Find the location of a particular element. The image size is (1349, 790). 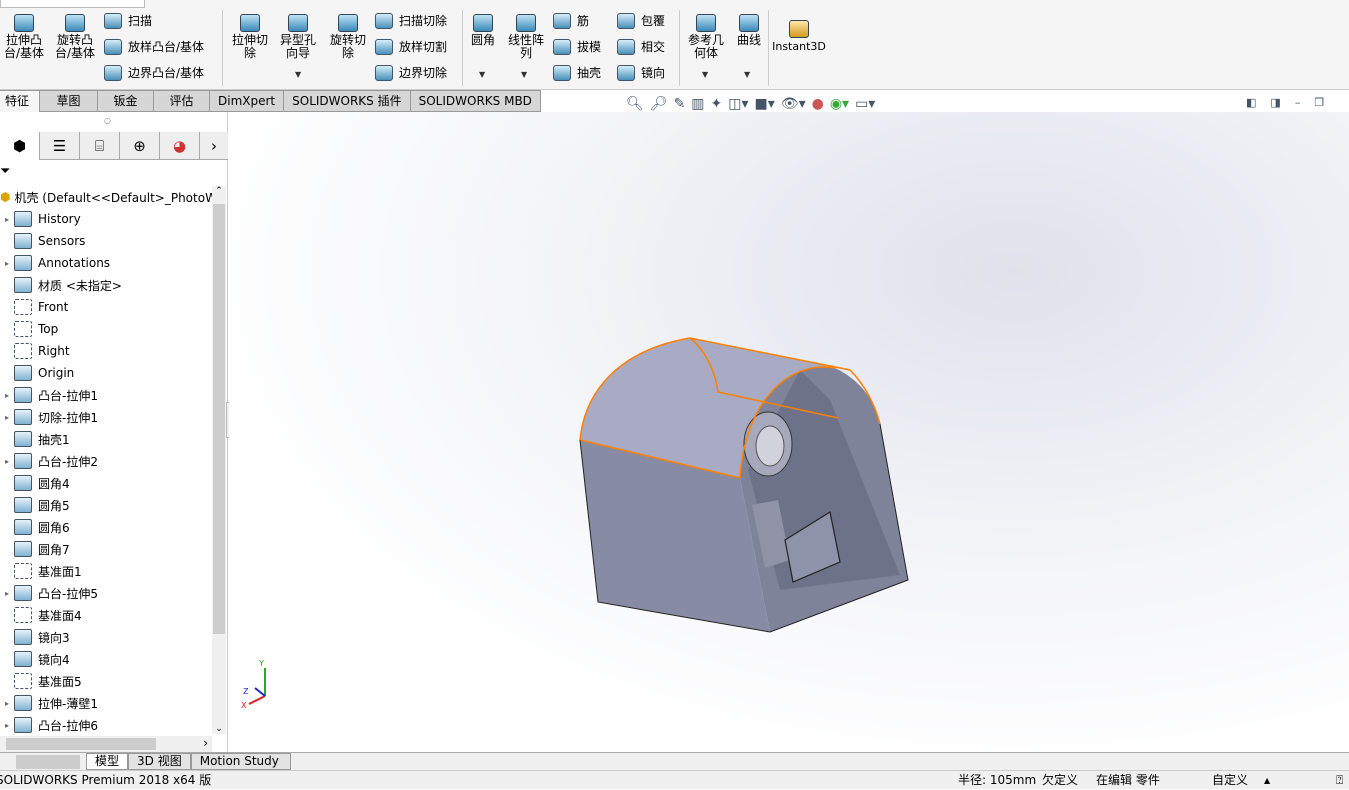

configuration-manager-tab-icon: ⌸ is located at coordinates (100, 146).